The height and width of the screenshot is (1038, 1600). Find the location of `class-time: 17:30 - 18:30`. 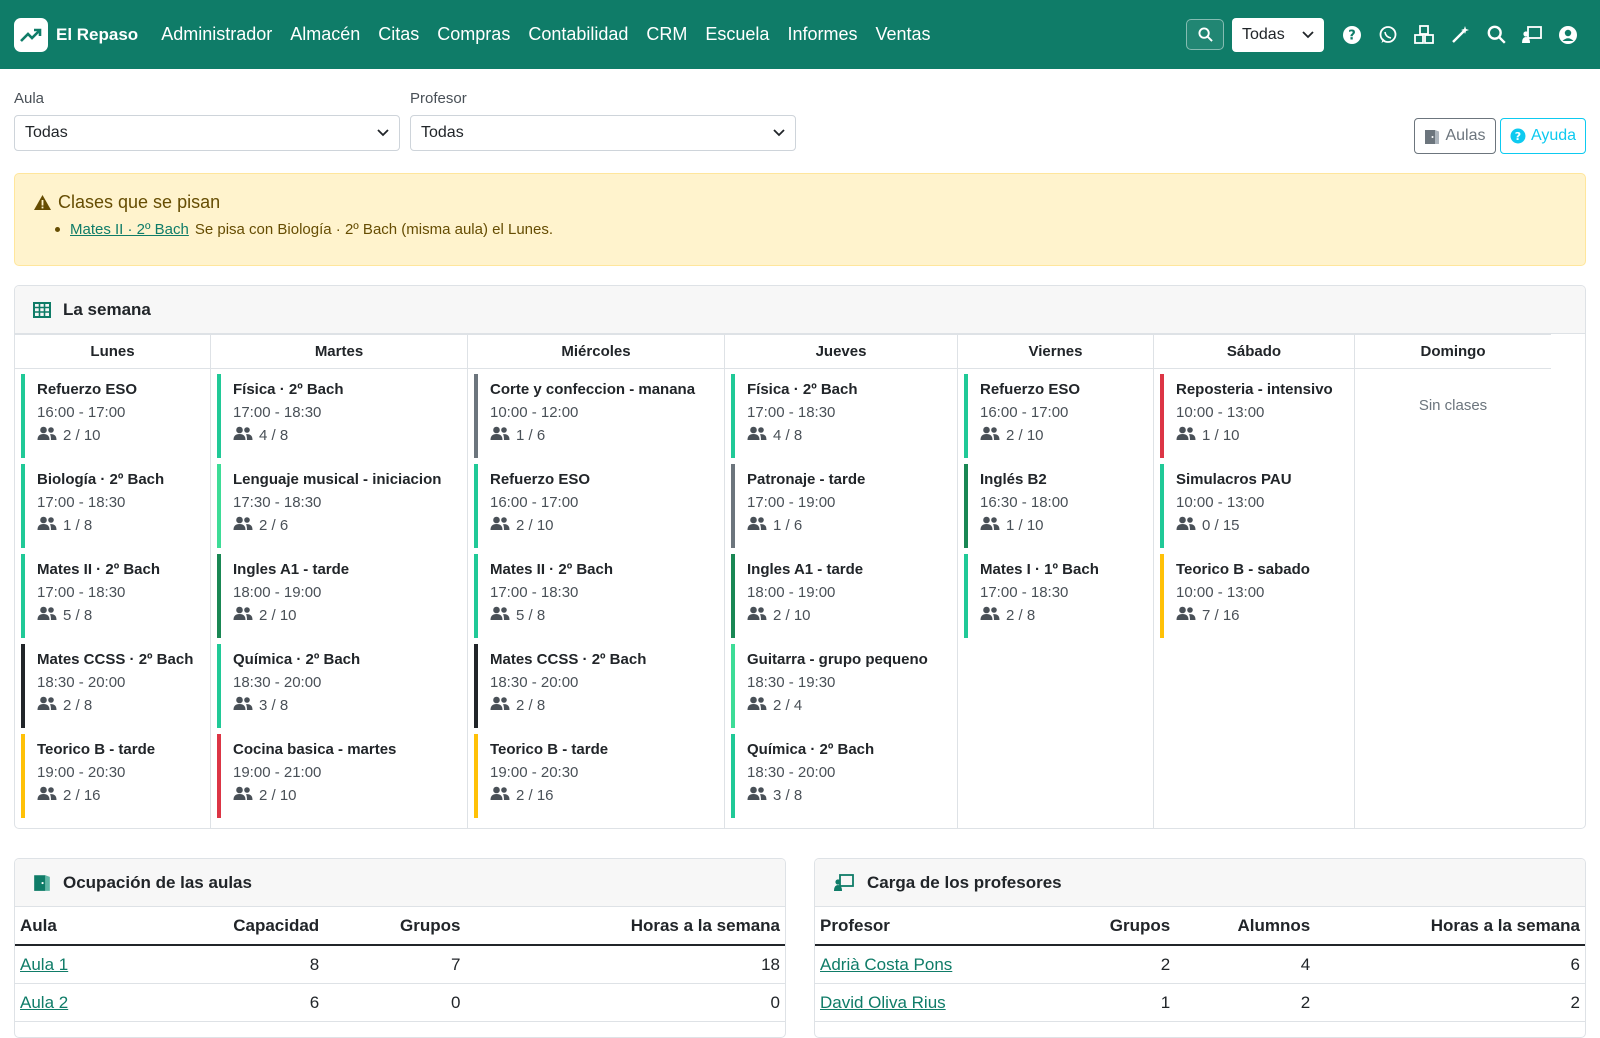

class-time: 17:30 - 18:30 is located at coordinates (277, 502).